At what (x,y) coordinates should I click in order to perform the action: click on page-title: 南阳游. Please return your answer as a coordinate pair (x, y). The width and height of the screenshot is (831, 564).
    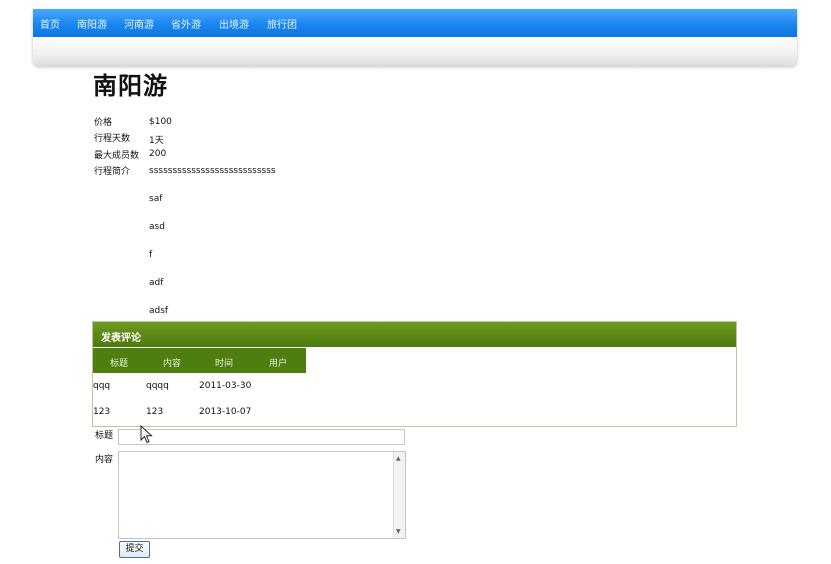
    Looking at the image, I should click on (130, 85).